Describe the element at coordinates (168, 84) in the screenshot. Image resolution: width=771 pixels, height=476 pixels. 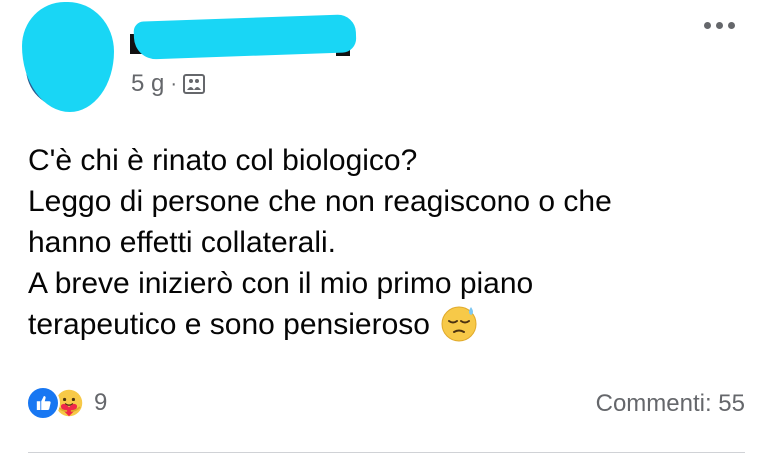
I see `post-meta: 5 g ·` at that location.